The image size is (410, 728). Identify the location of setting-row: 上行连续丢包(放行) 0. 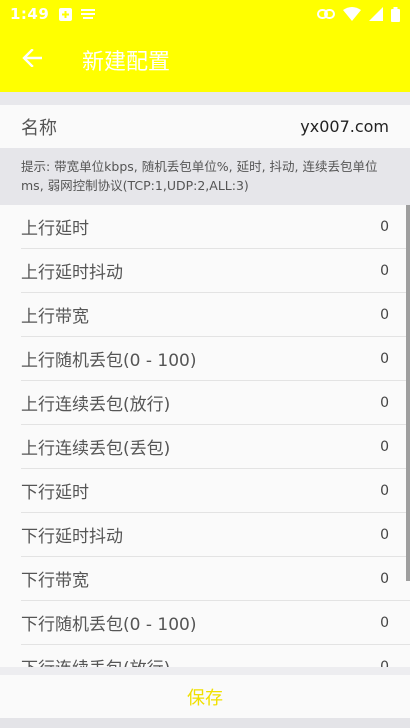
(215, 403).